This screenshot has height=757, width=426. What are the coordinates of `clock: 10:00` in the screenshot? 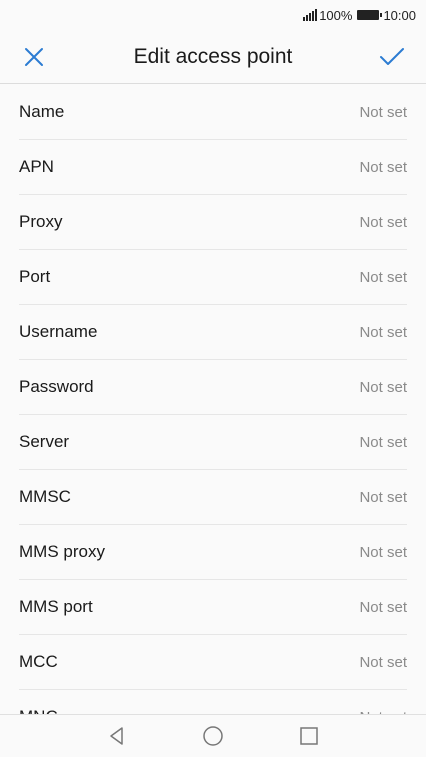 It's located at (399, 15).